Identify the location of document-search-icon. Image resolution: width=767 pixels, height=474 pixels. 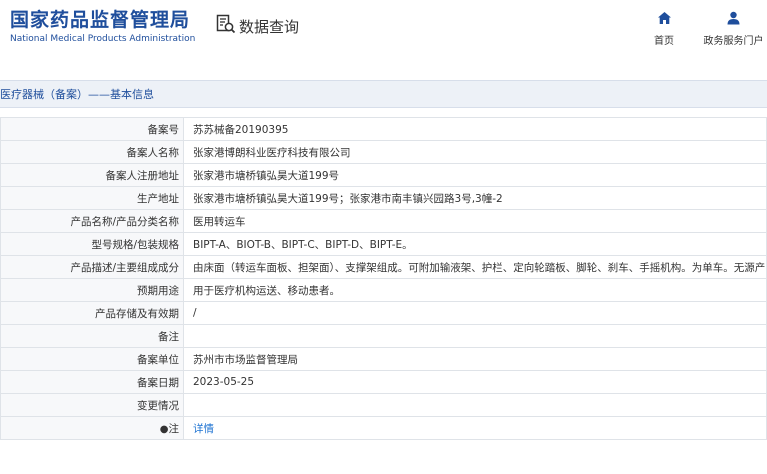
(226, 26).